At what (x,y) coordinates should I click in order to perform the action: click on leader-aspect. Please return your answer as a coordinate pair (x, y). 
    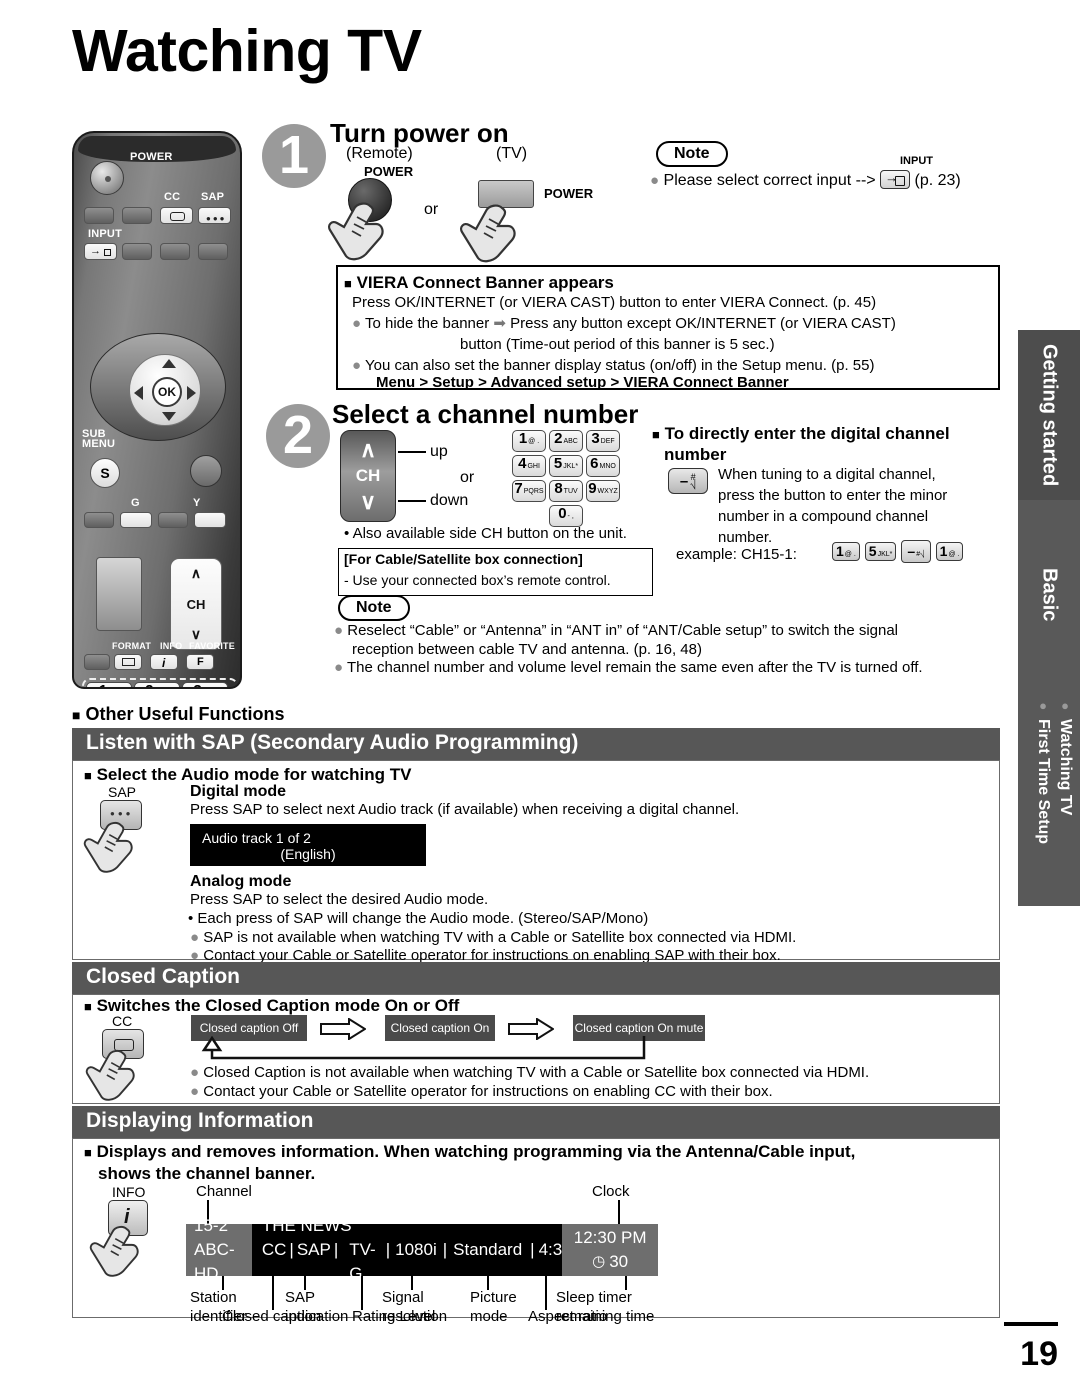
    Looking at the image, I should click on (546, 1293).